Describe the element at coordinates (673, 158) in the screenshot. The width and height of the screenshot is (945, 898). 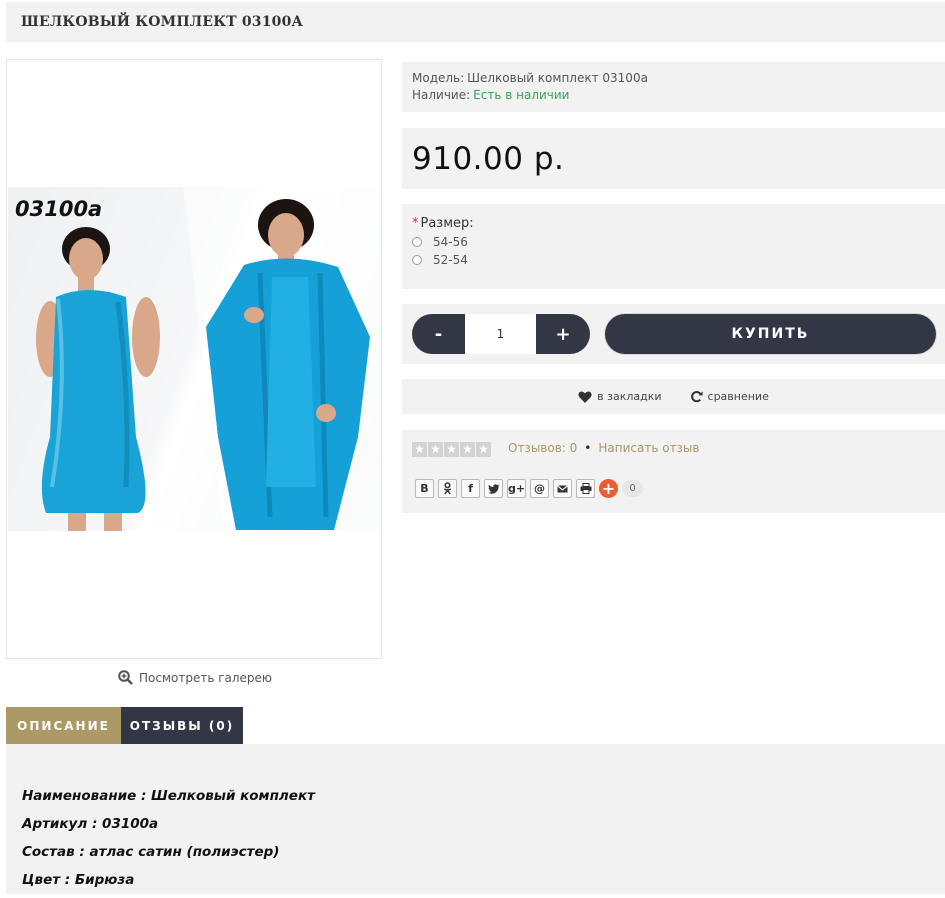
I see `price-panel: 910.00 р.` at that location.